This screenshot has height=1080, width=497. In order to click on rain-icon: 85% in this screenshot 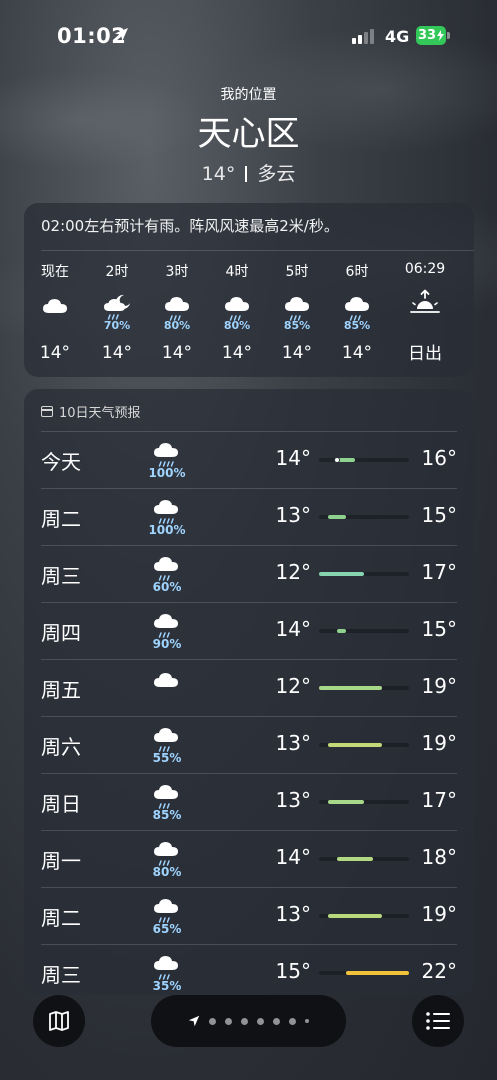, I will do `click(297, 312)`.